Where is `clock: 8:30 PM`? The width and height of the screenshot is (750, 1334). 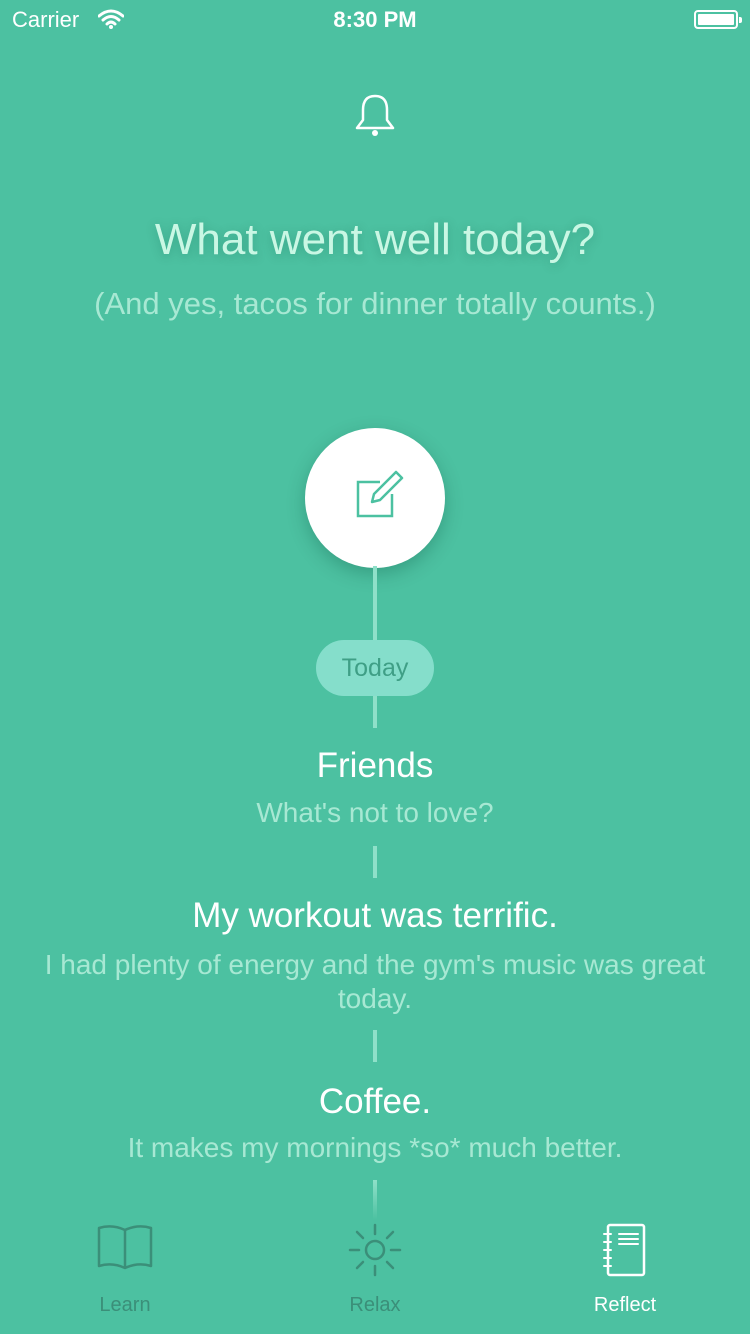 clock: 8:30 PM is located at coordinates (375, 19).